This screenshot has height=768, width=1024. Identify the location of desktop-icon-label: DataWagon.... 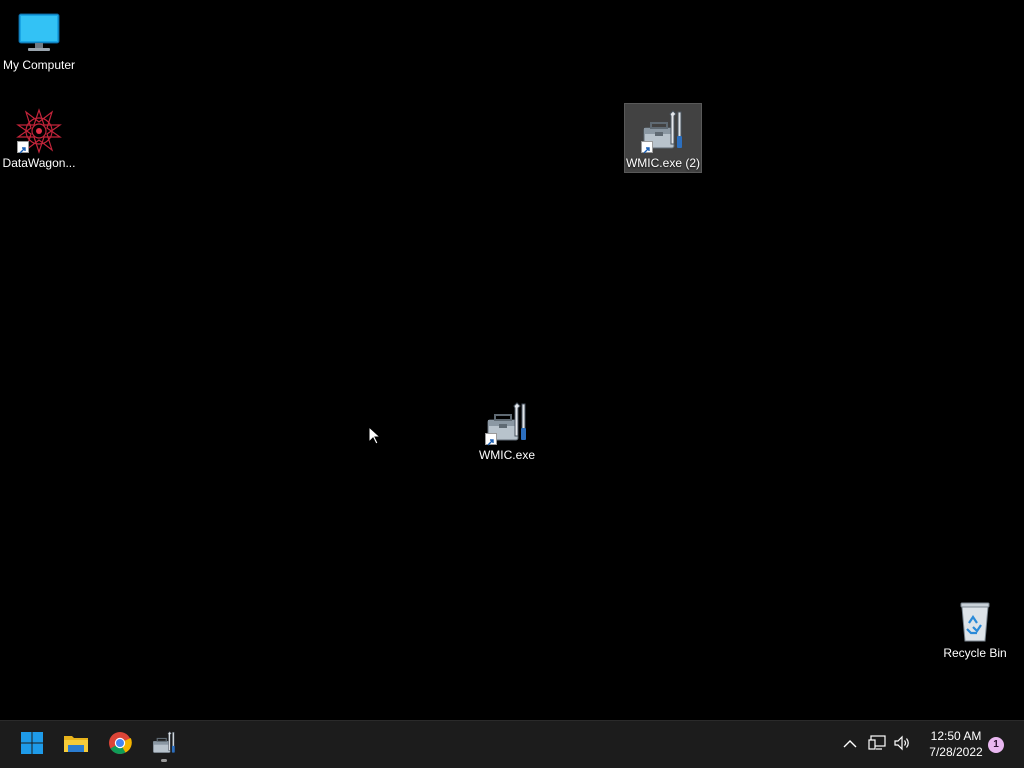
(39, 163).